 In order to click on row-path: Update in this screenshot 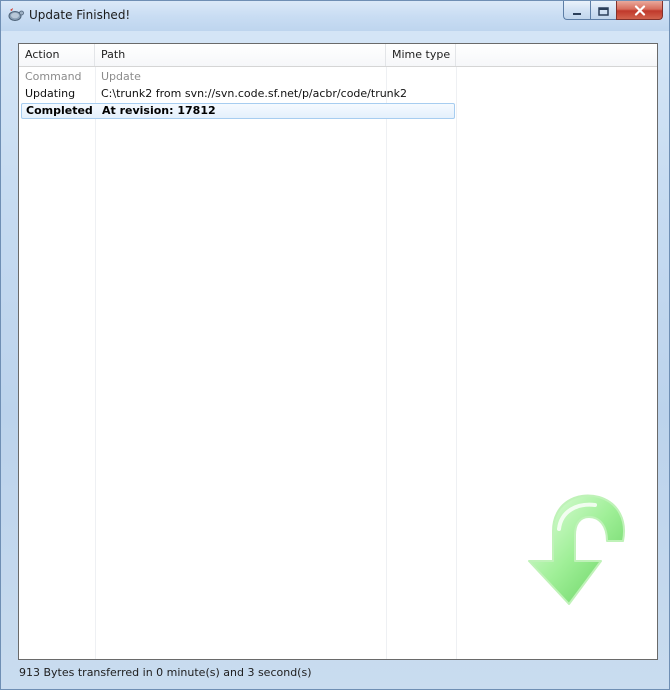, I will do `click(121, 76)`.